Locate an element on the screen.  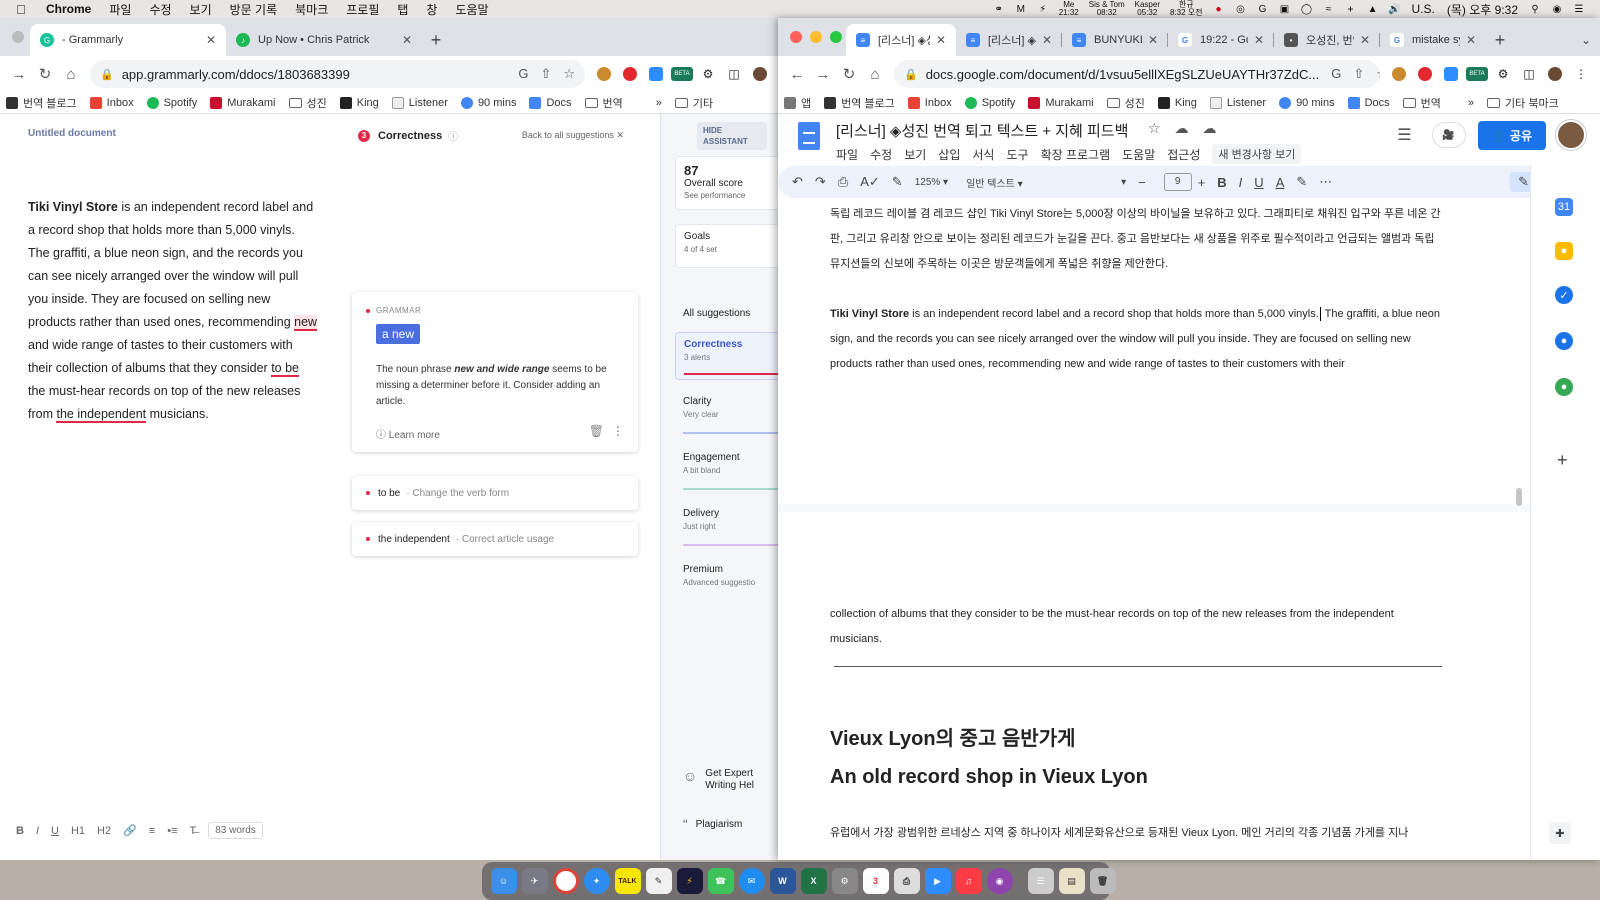
profile-avatar is located at coordinates (1555, 74).